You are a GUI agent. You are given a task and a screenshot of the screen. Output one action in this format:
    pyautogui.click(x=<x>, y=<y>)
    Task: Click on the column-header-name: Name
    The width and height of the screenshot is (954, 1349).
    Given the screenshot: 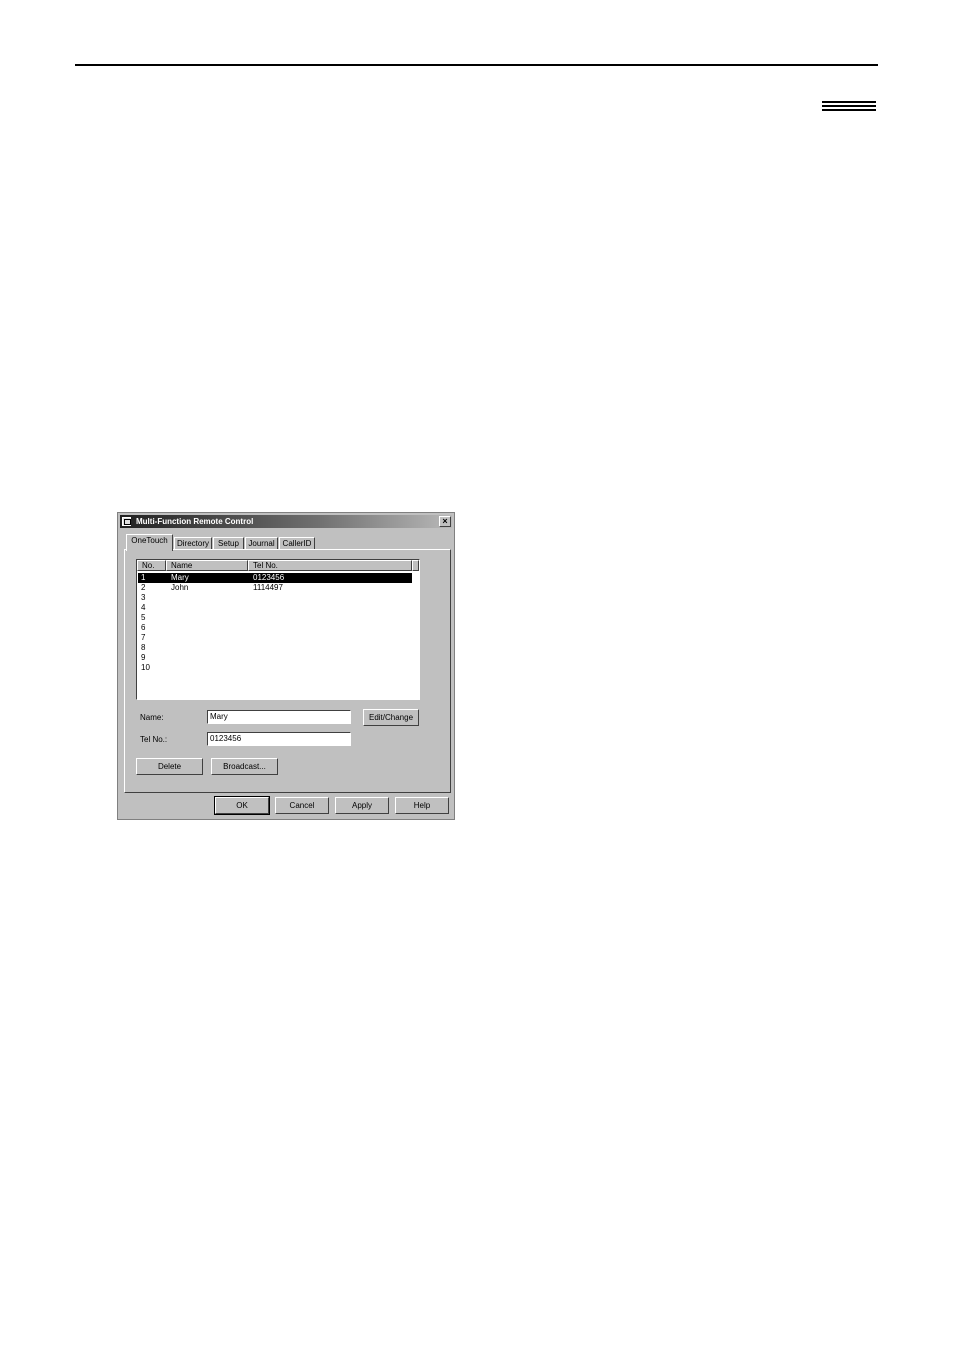 What is the action you would take?
    pyautogui.click(x=207, y=565)
    